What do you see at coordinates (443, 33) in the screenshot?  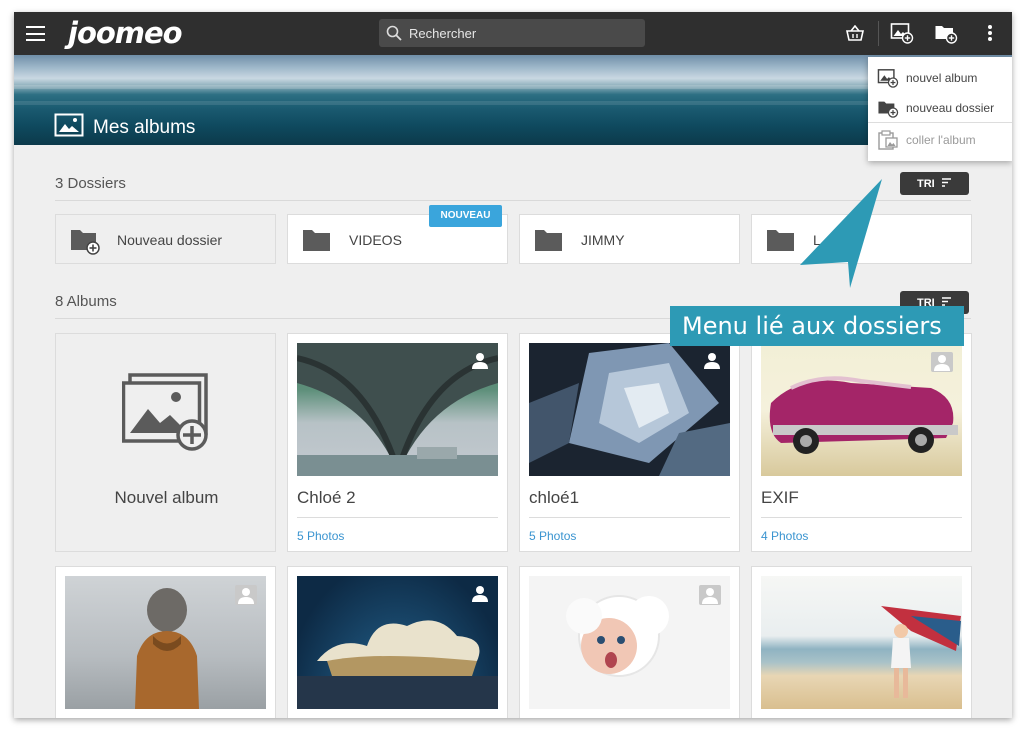 I see `search-placeholder: Rechercher` at bounding box center [443, 33].